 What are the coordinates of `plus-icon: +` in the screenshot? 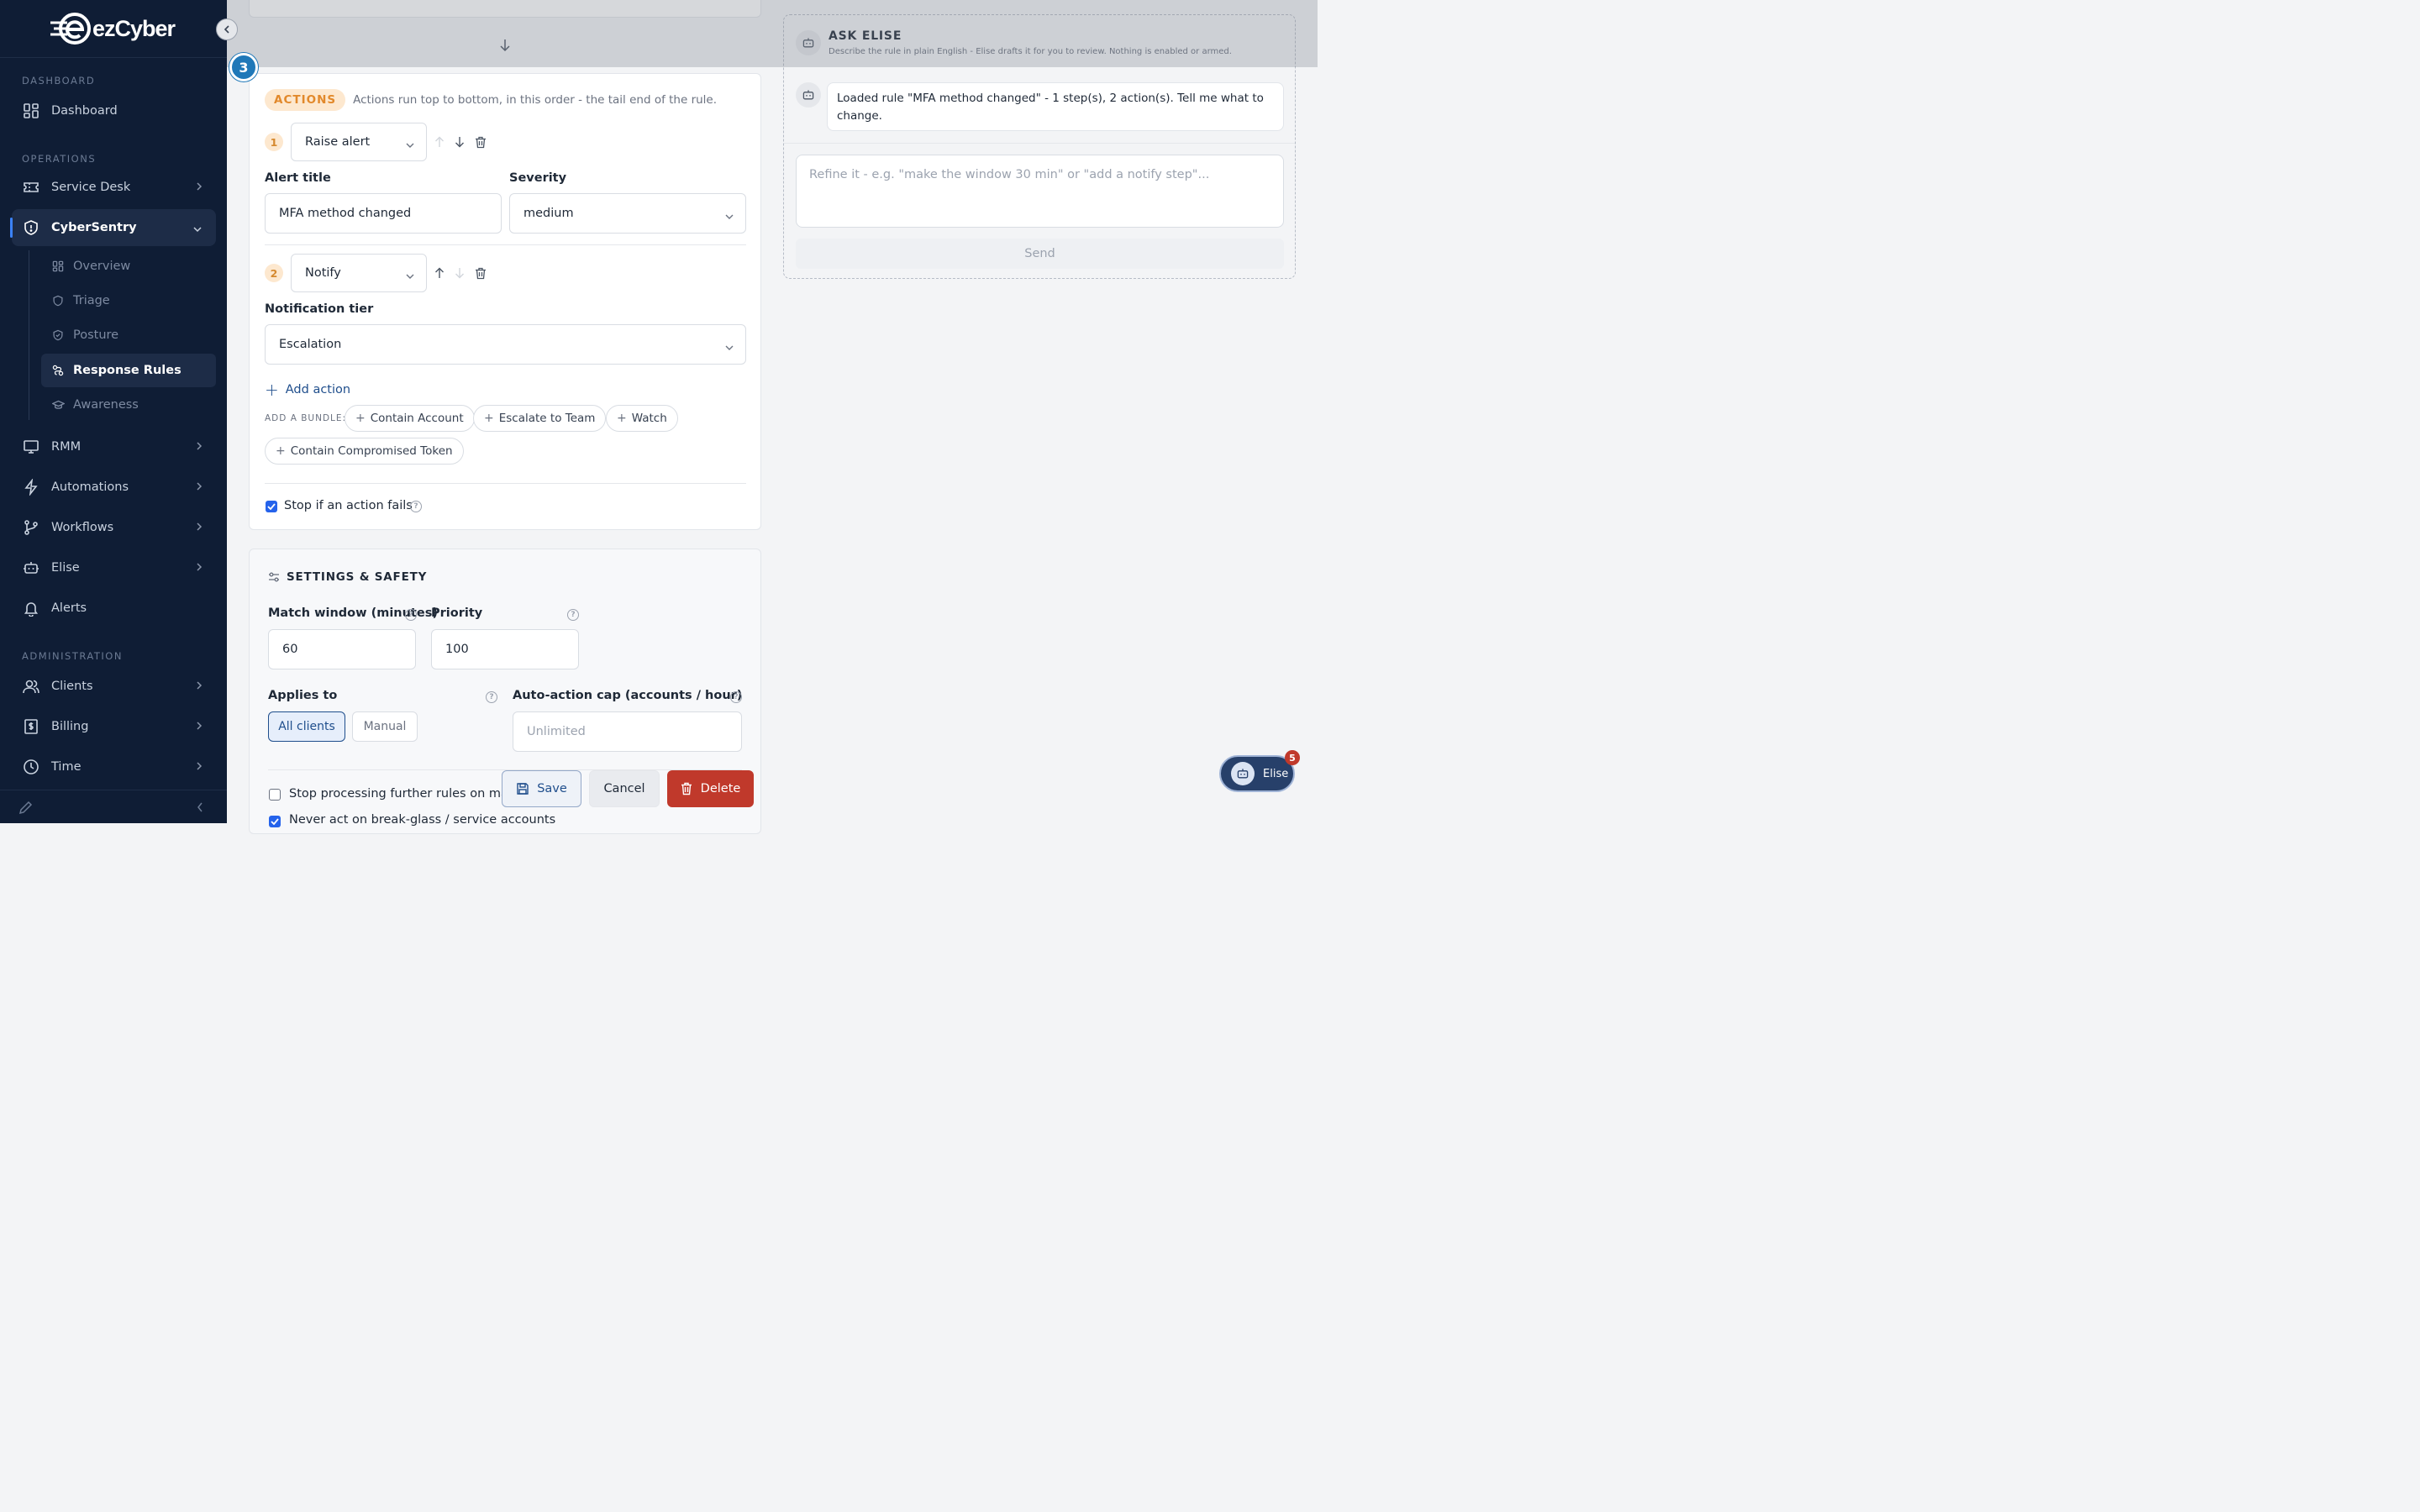 It's located at (360, 418).